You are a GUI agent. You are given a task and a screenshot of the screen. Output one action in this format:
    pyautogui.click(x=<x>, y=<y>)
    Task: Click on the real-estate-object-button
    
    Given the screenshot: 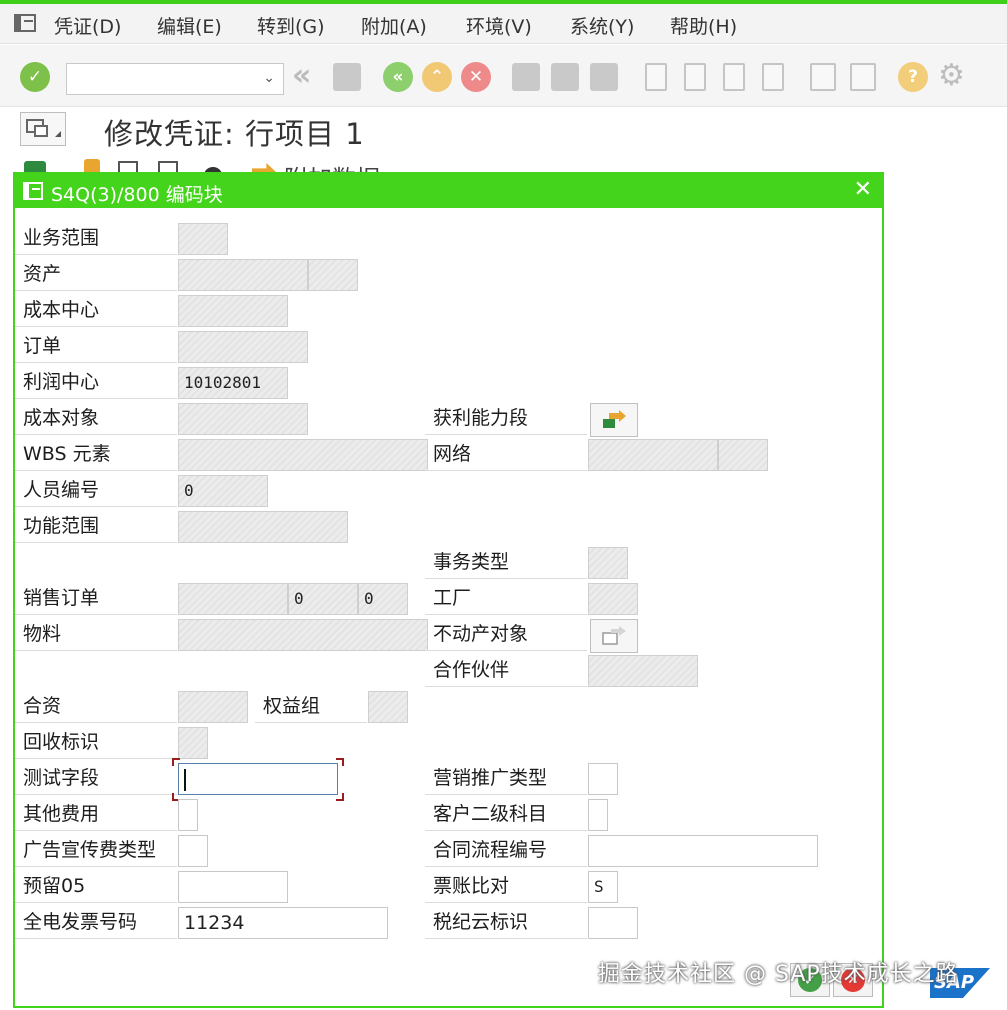 What is the action you would take?
    pyautogui.click(x=614, y=636)
    